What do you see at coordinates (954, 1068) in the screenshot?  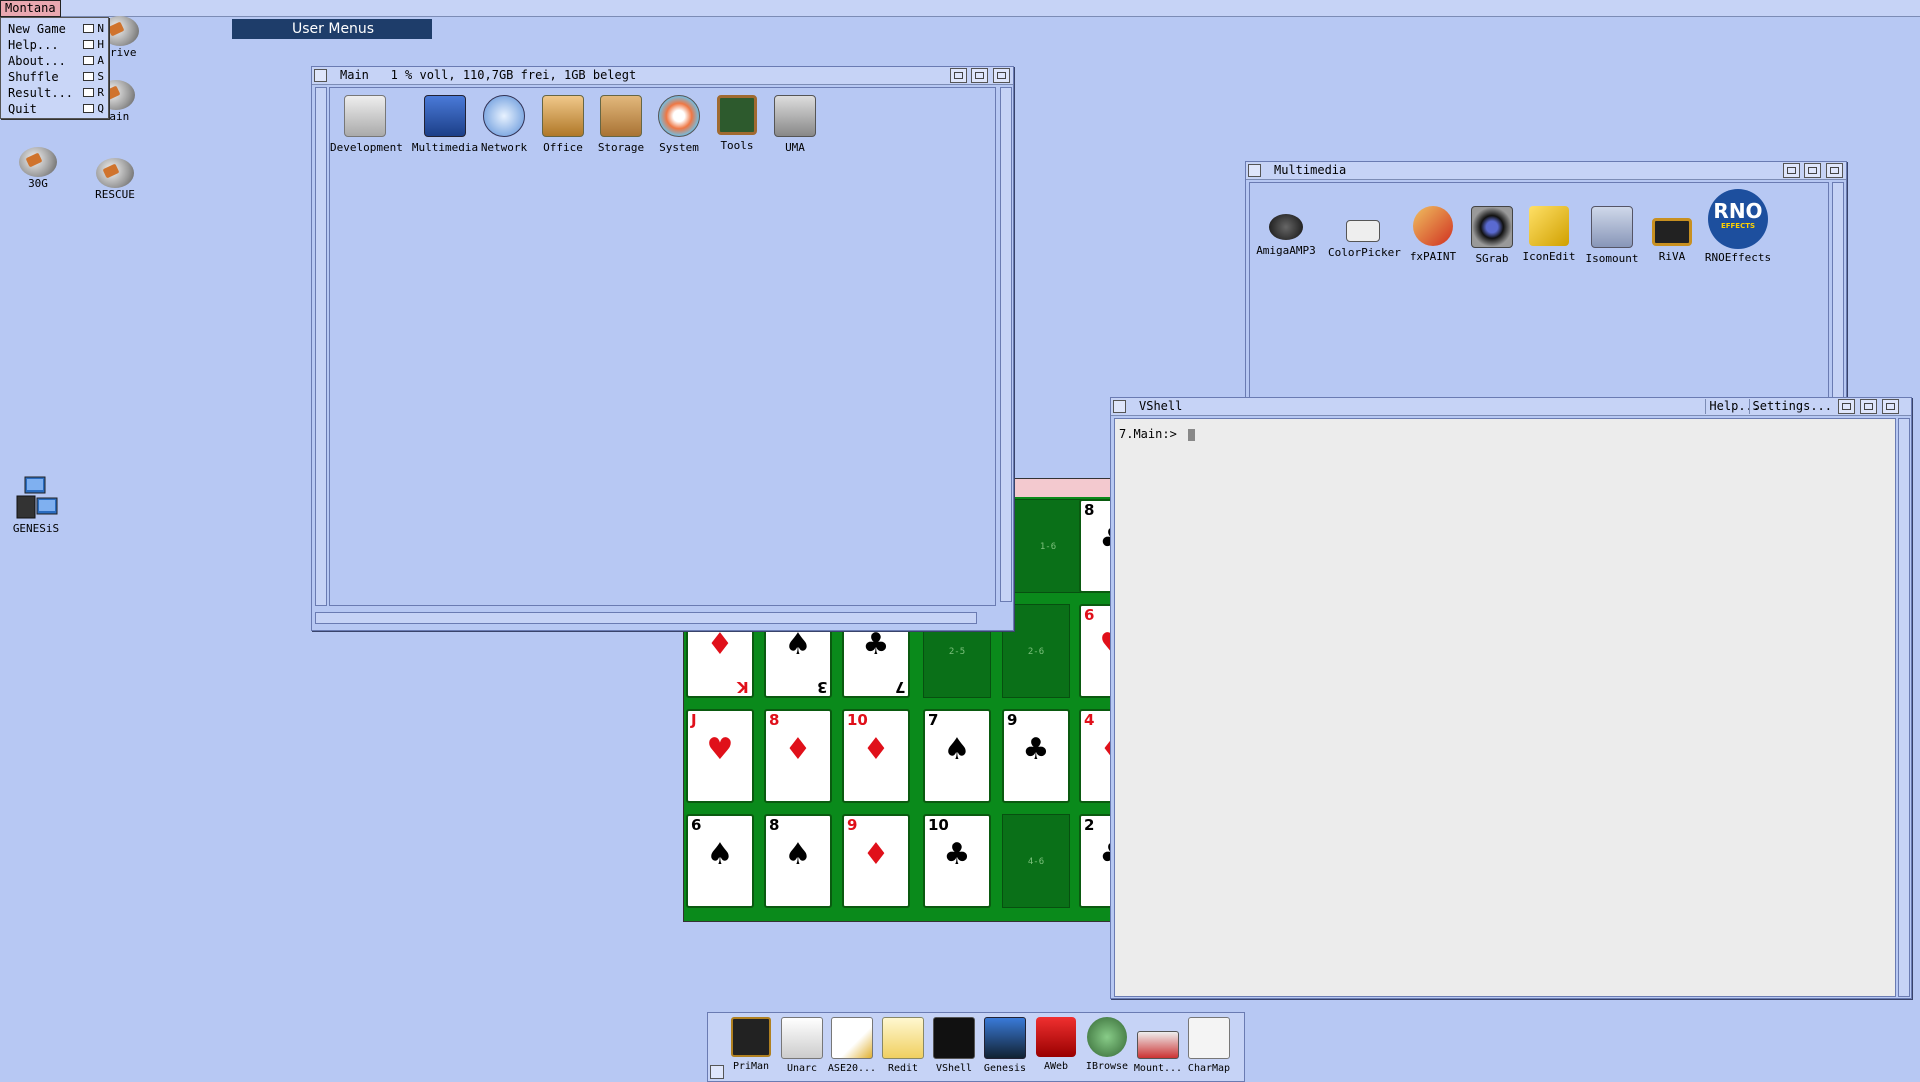 I see `dock-item-label: VShell` at bounding box center [954, 1068].